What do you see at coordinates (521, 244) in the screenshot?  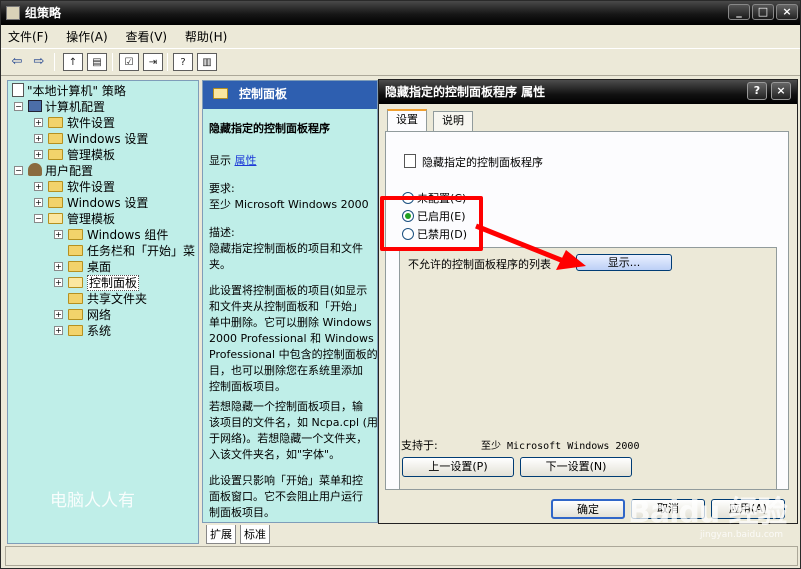 I see `arrow-line` at bounding box center [521, 244].